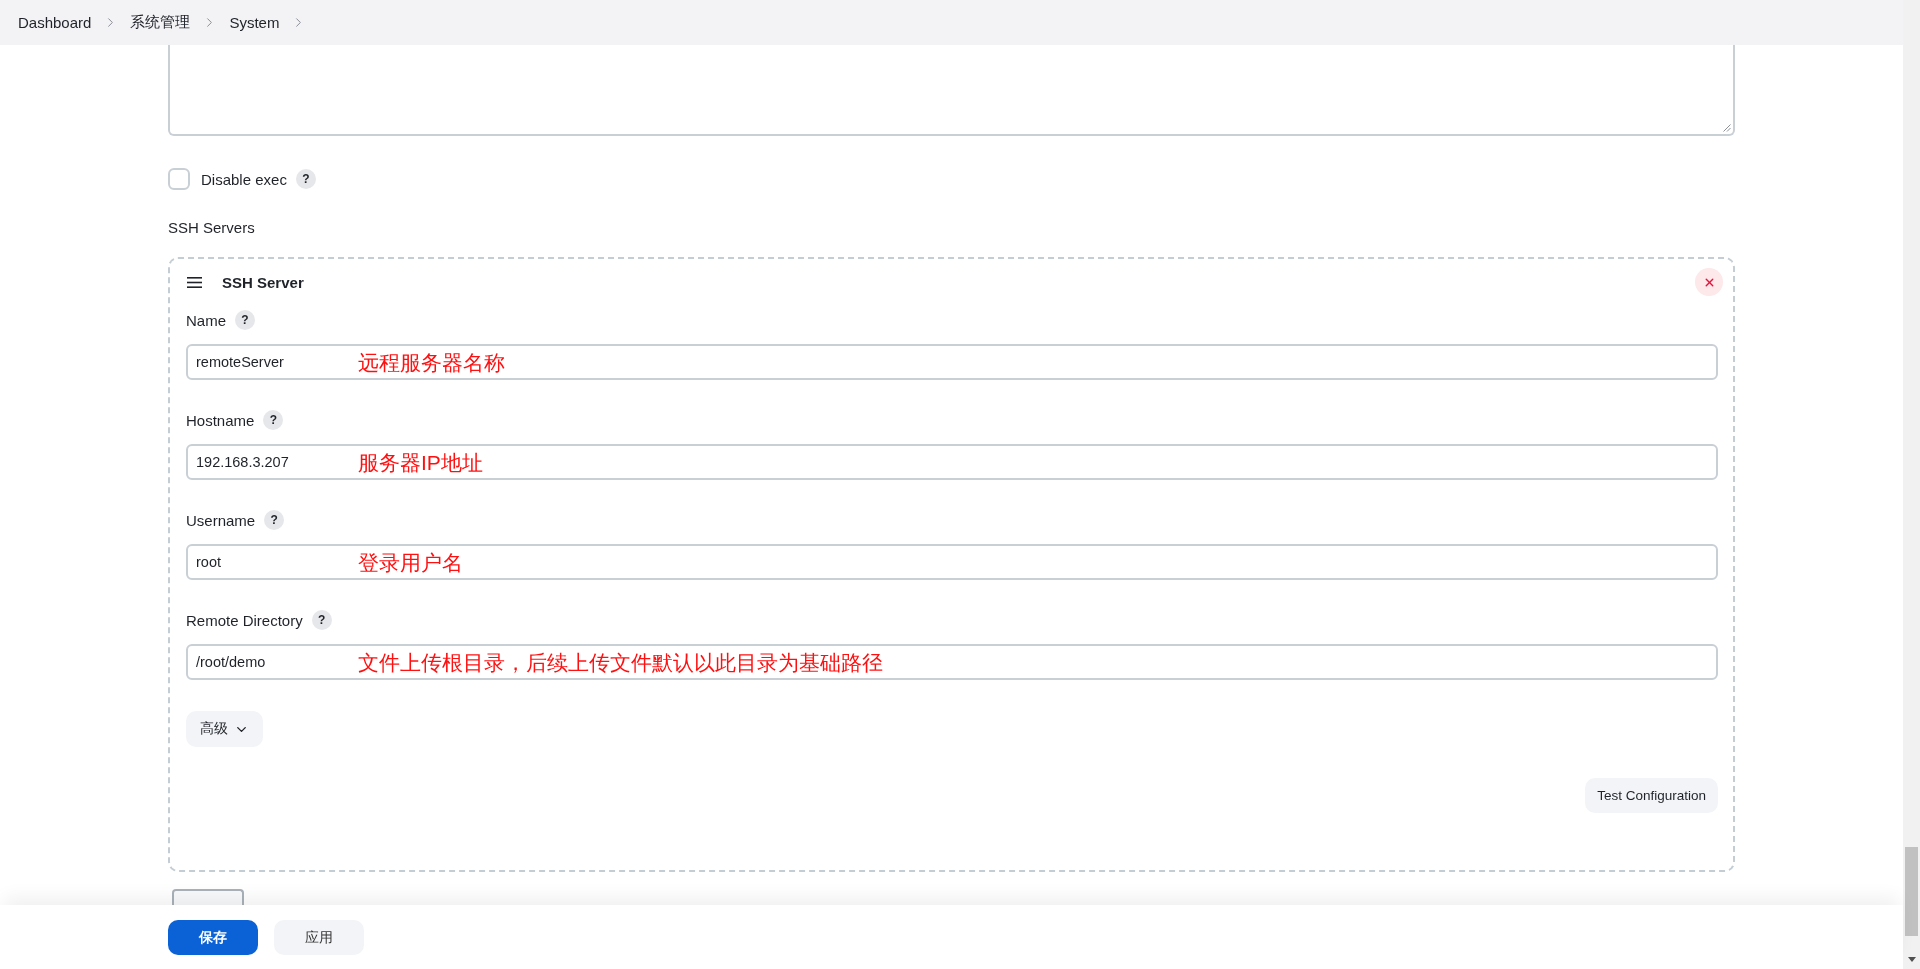 The height and width of the screenshot is (969, 1920). I want to click on section-label: SSH Servers, so click(211, 228).